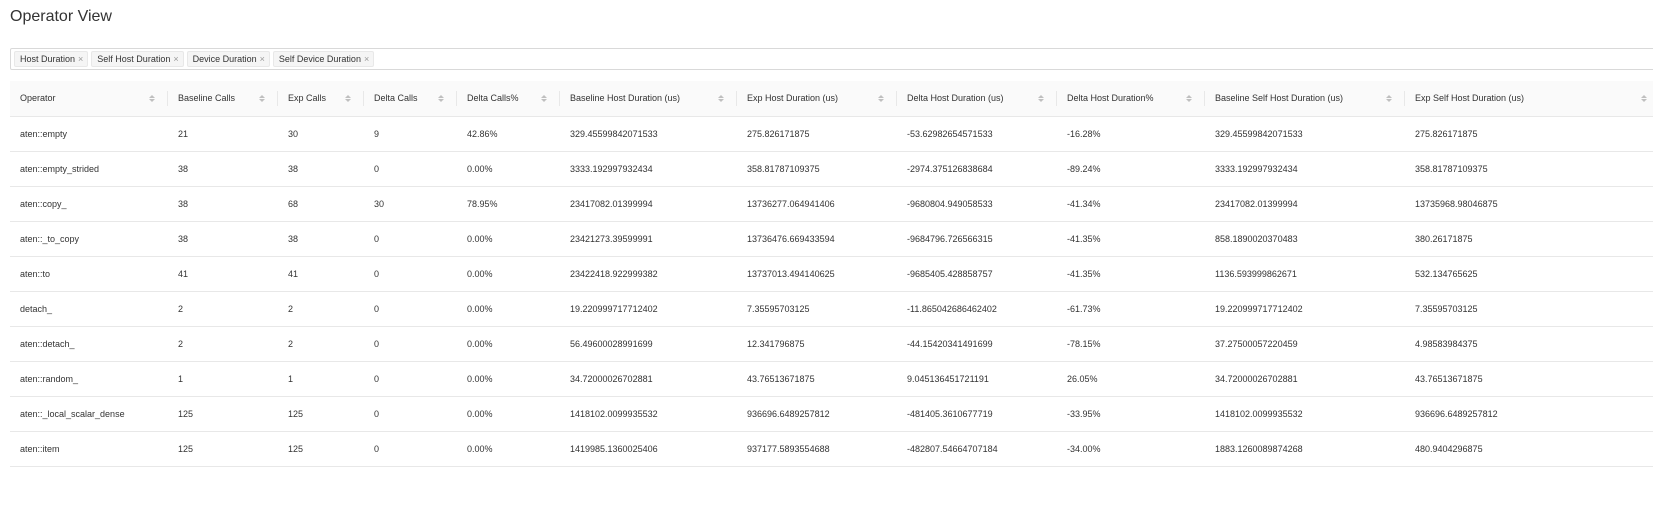  I want to click on table-cell: 358.81787109375, so click(817, 169).